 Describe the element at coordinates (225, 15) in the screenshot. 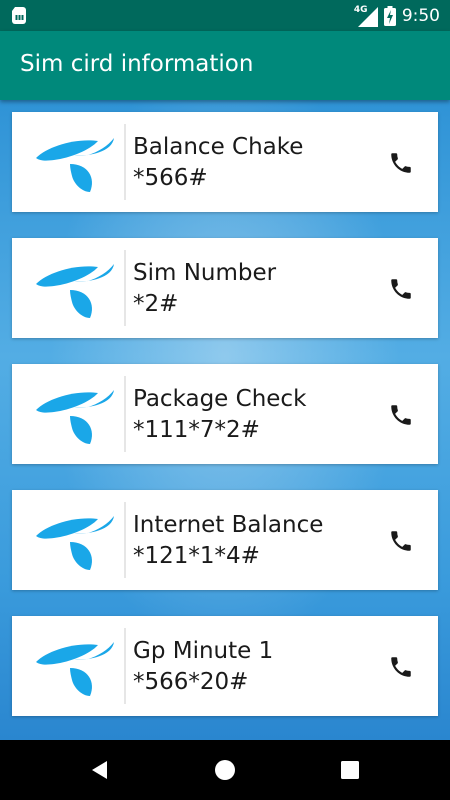

I see `status-bar: 4G 9:50` at that location.